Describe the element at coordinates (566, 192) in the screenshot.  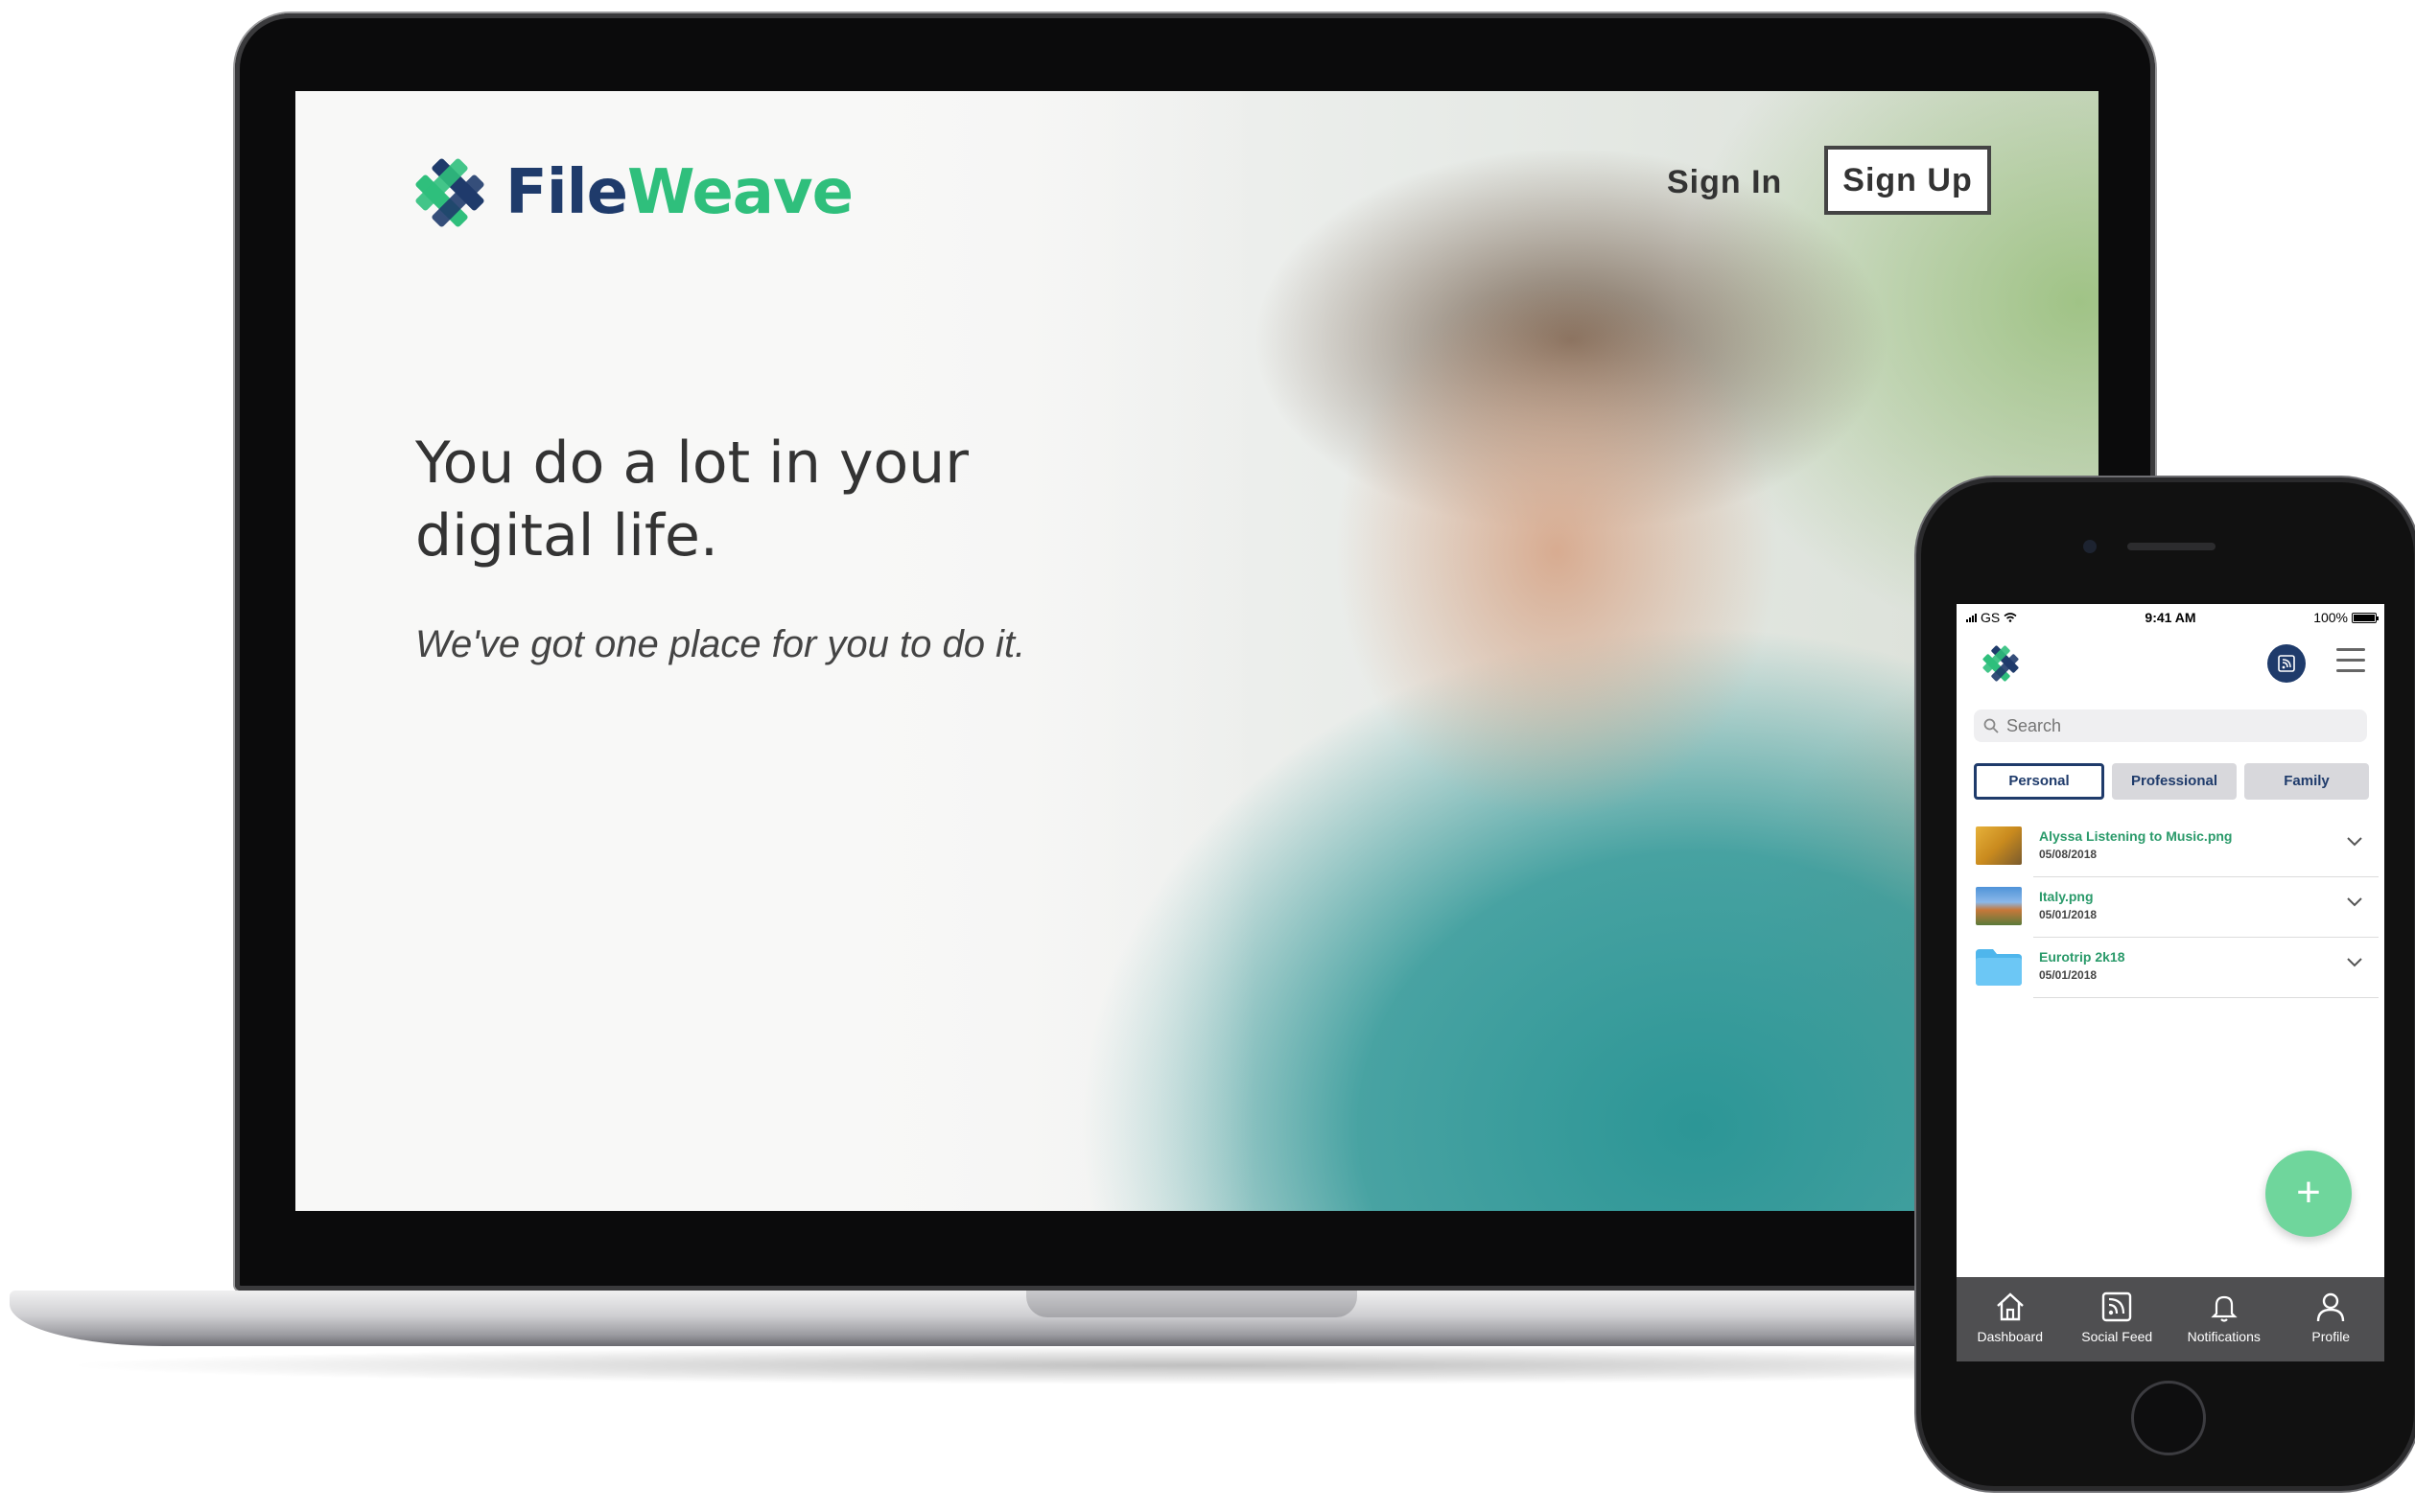
I see `brand-name-part1: File` at that location.